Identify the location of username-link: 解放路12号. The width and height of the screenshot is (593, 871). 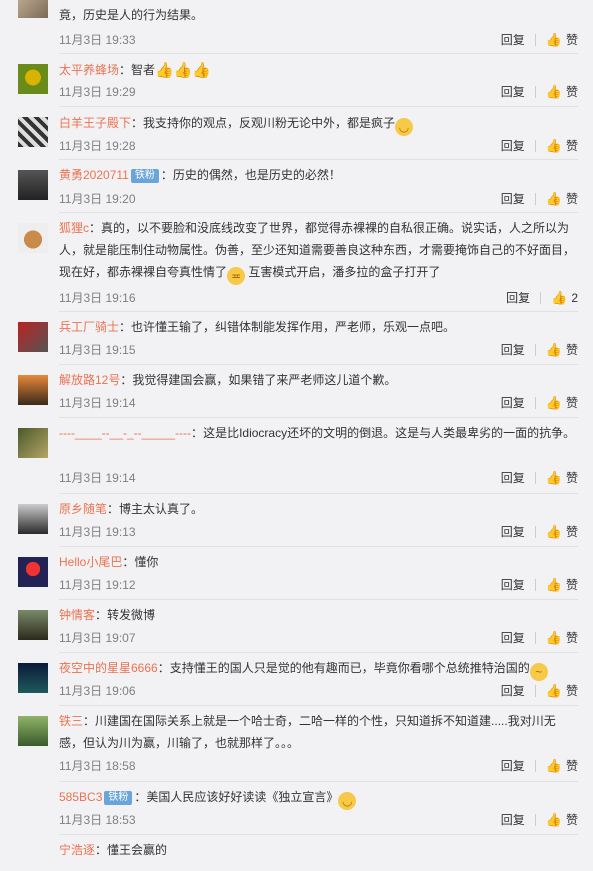
(89, 380).